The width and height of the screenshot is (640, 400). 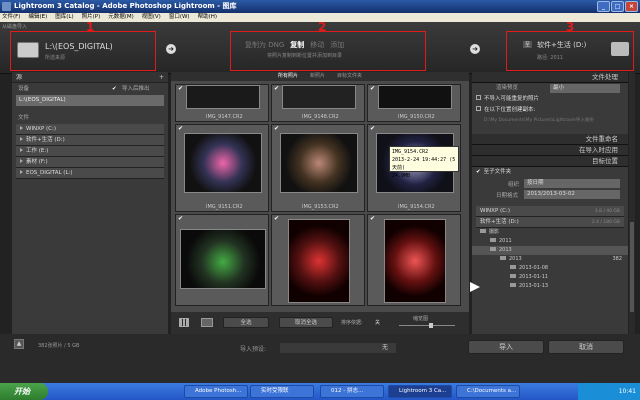 I want to click on folder-tree-item: 2013-01-13, so click(x=550, y=286).